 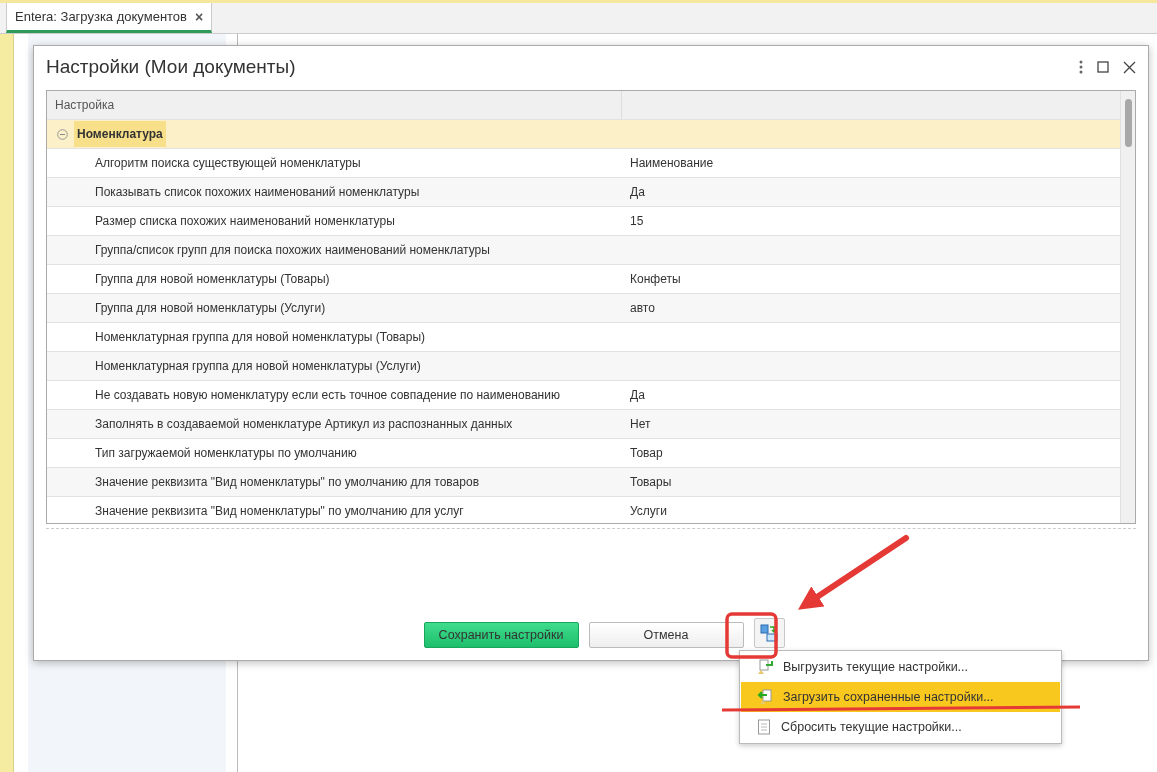 What do you see at coordinates (245, 221) in the screenshot?
I see `setting-name: Размер списка похожих наименований номенклатуры` at bounding box center [245, 221].